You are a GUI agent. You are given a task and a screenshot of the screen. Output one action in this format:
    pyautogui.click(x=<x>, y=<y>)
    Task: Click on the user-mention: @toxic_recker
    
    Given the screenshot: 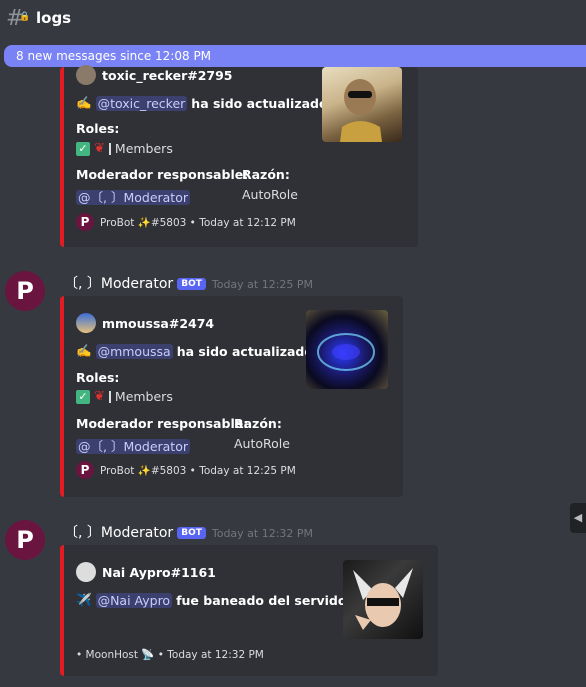 What is the action you would take?
    pyautogui.click(x=141, y=103)
    